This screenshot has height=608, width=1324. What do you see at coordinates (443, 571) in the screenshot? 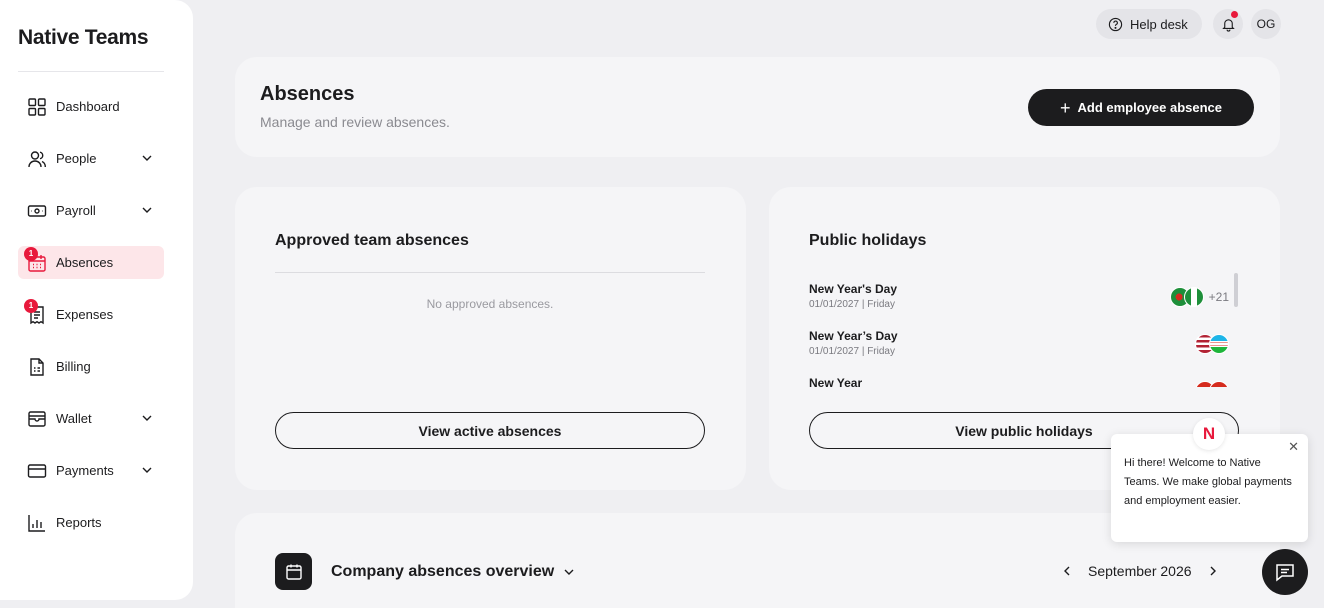
I see `overview-title: Company absences overview` at bounding box center [443, 571].